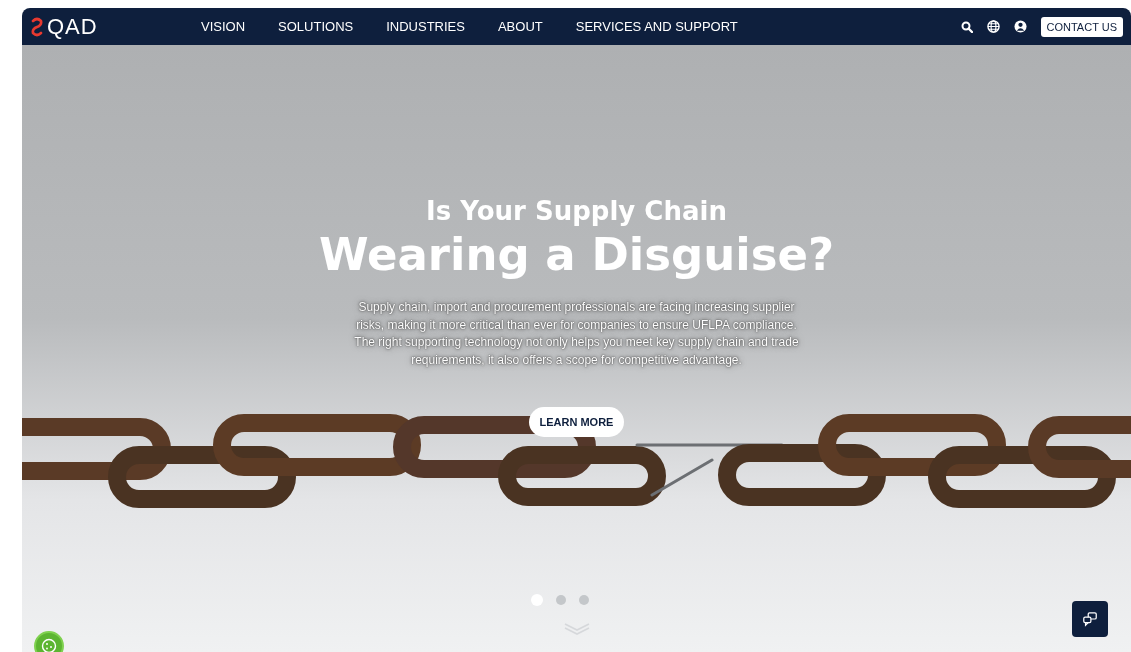  What do you see at coordinates (316, 26) in the screenshot?
I see `nav-link: SOLUTIONS` at bounding box center [316, 26].